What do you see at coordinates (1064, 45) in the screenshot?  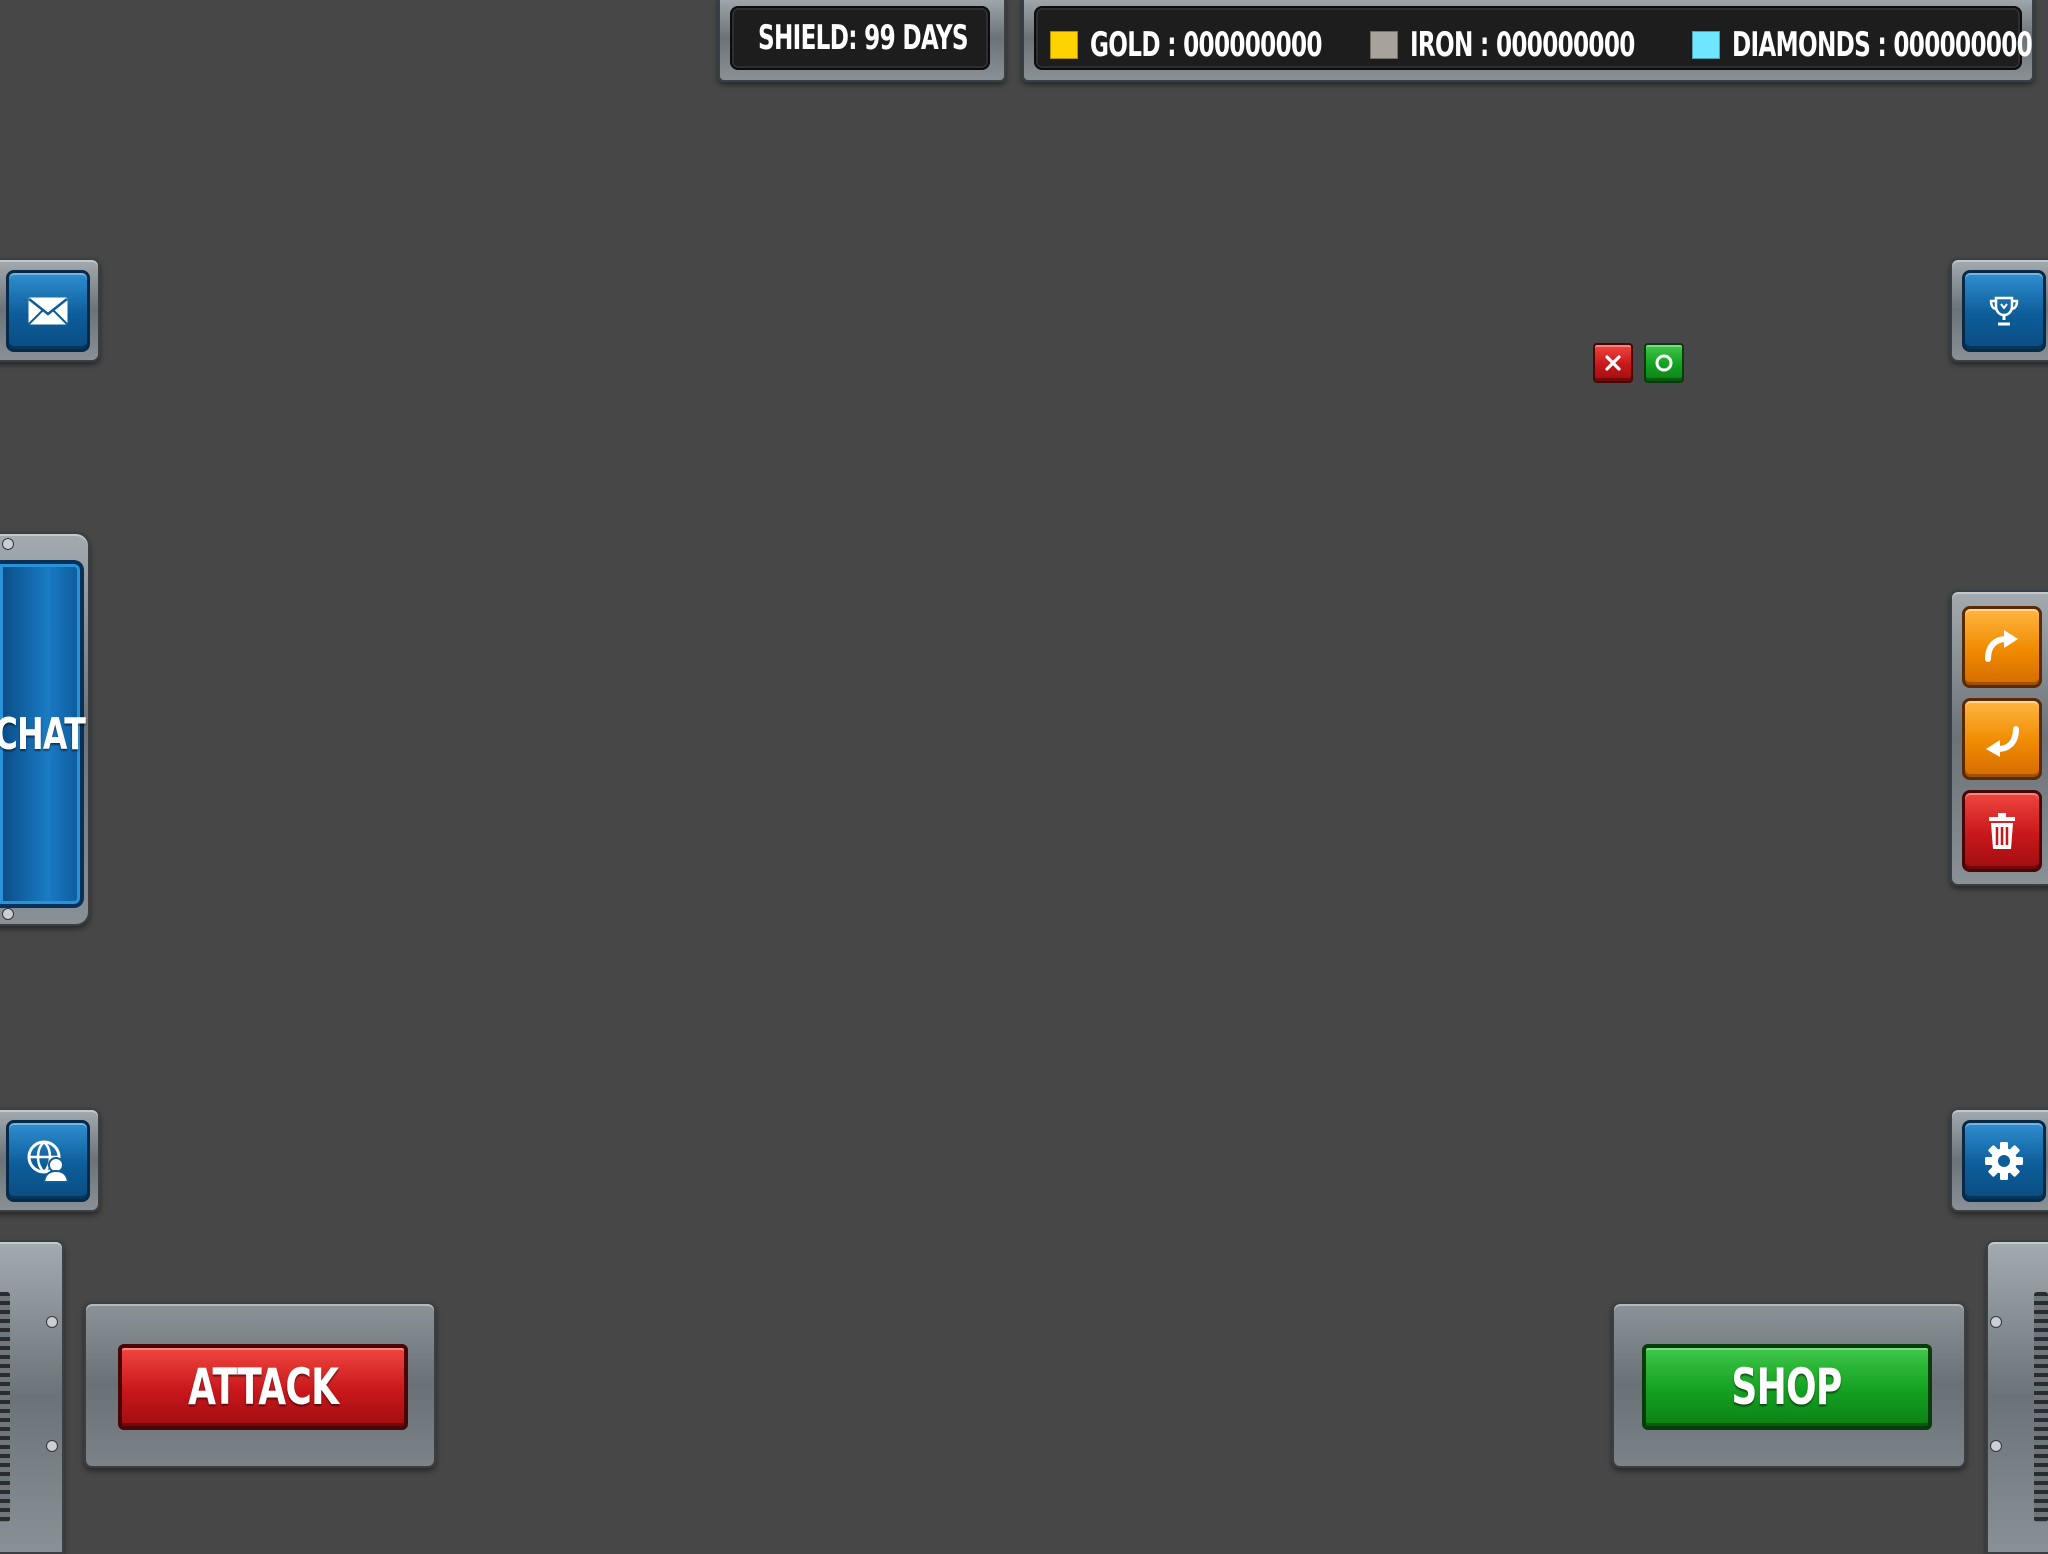 I see `gold-swatch` at bounding box center [1064, 45].